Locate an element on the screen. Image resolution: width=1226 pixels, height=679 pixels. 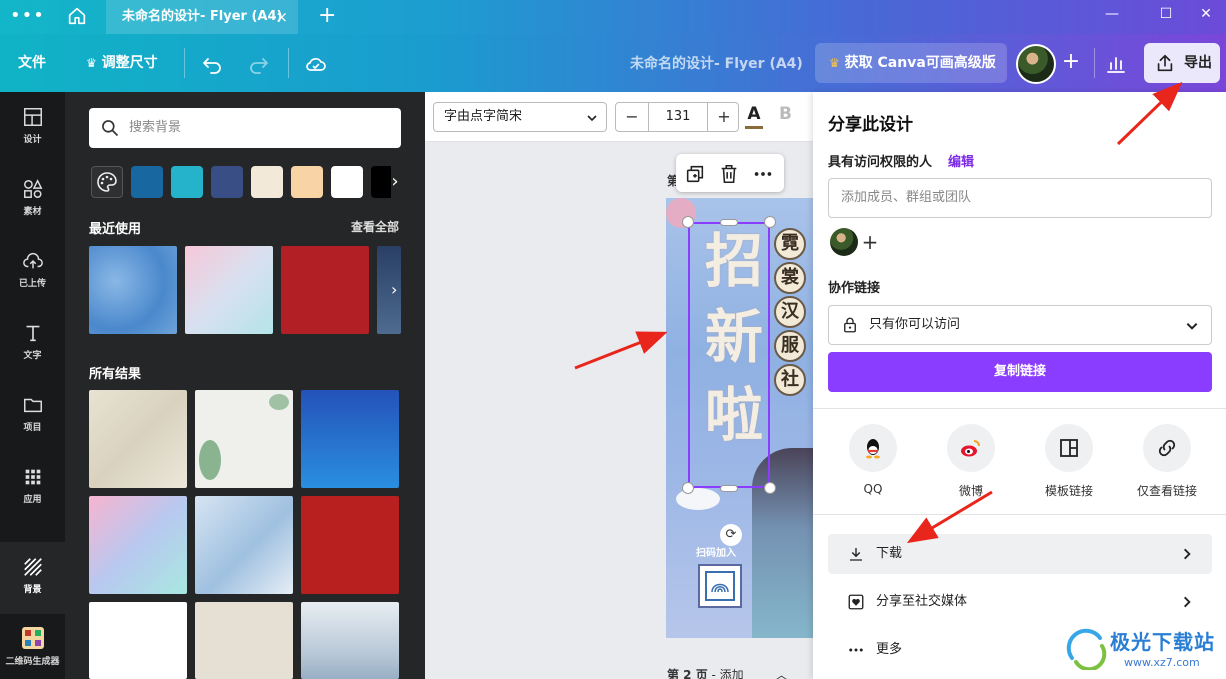
font-family-select: 字由点字简宋 is located at coordinates (520, 117).